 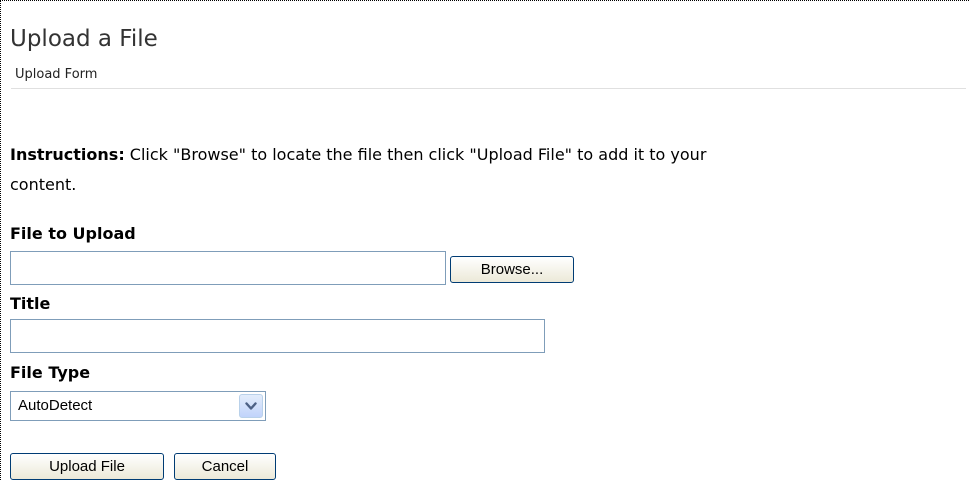 I want to click on instructions-text-line2: content., so click(x=43, y=184).